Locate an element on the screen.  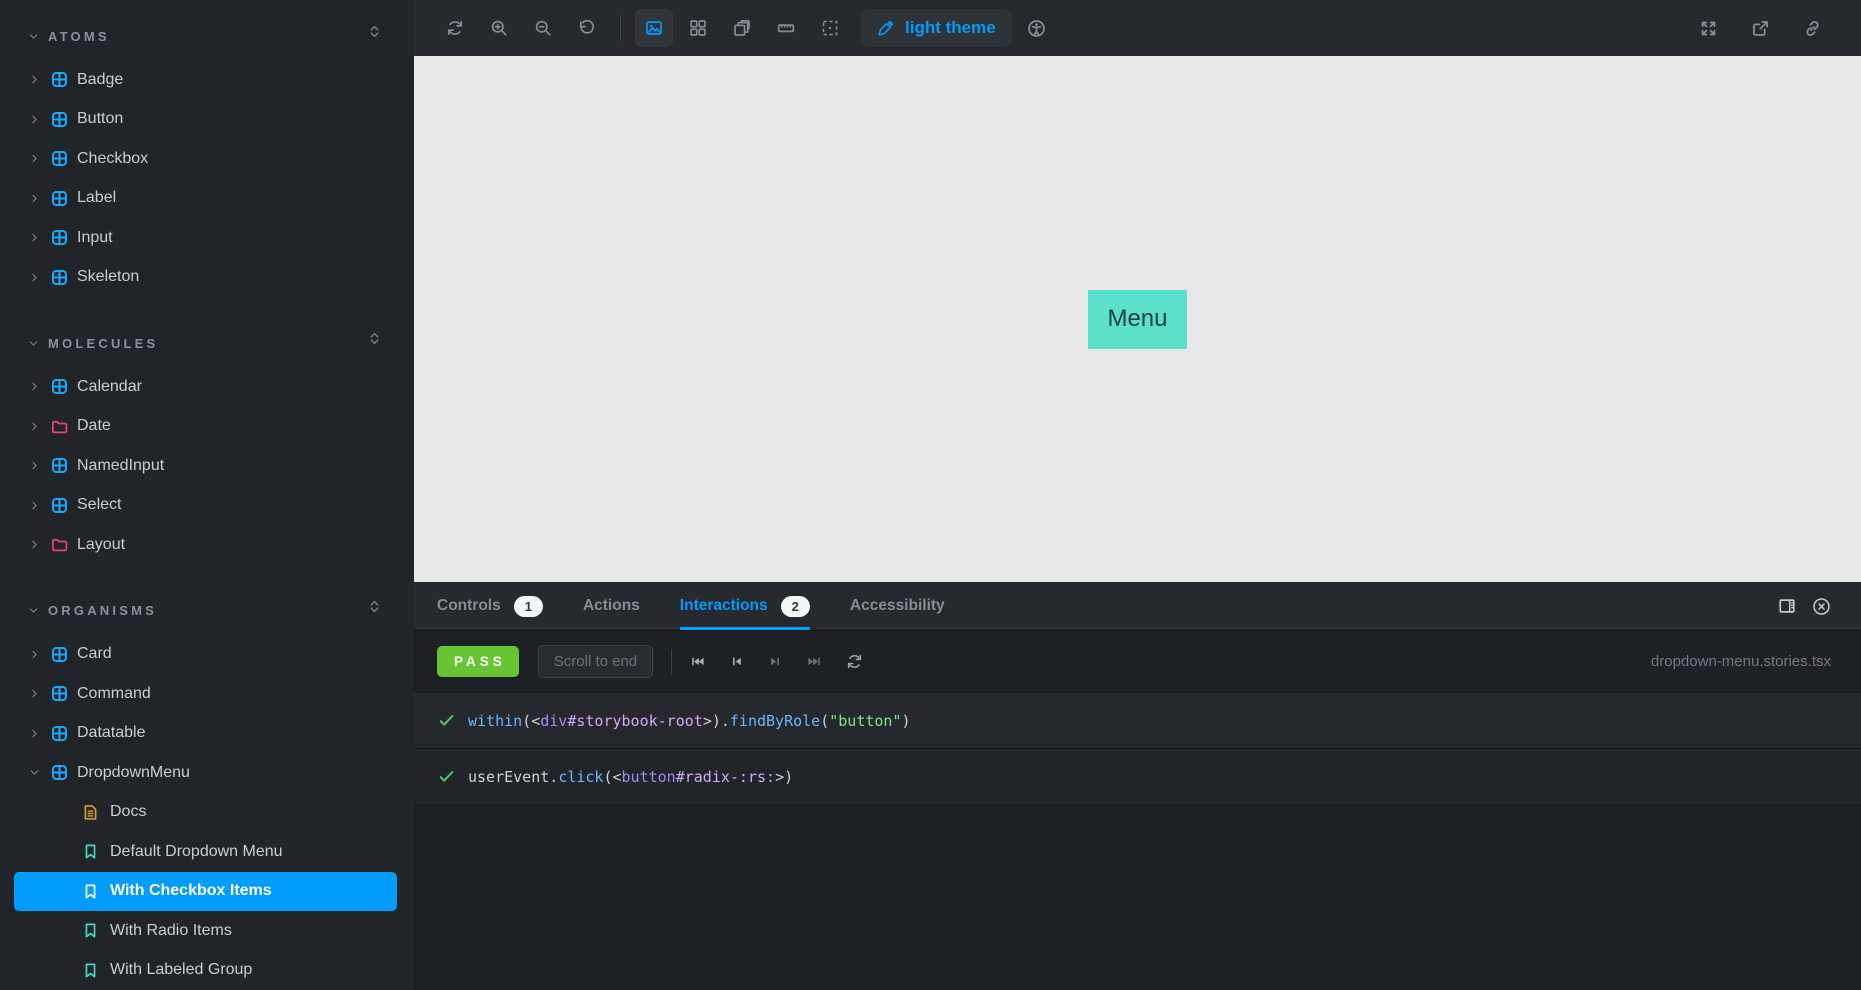
sidebar-item-input: Input is located at coordinates (207, 238).